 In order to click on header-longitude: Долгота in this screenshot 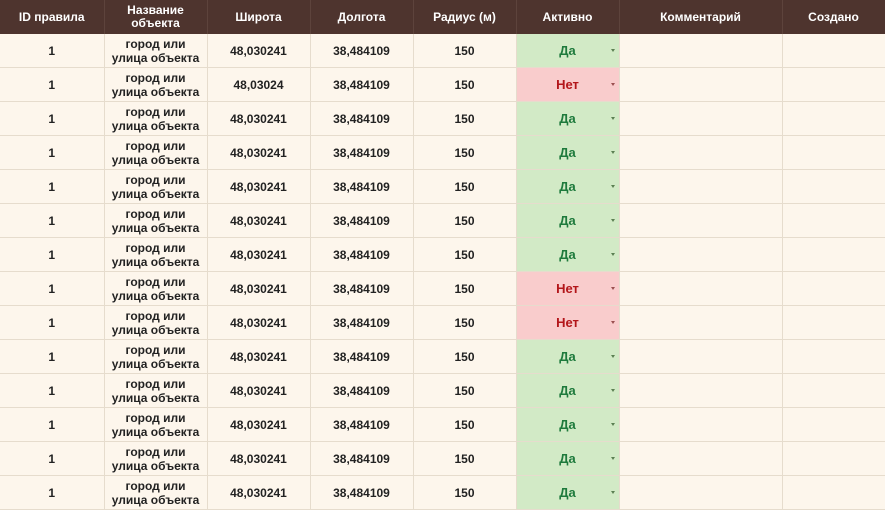, I will do `click(362, 17)`.